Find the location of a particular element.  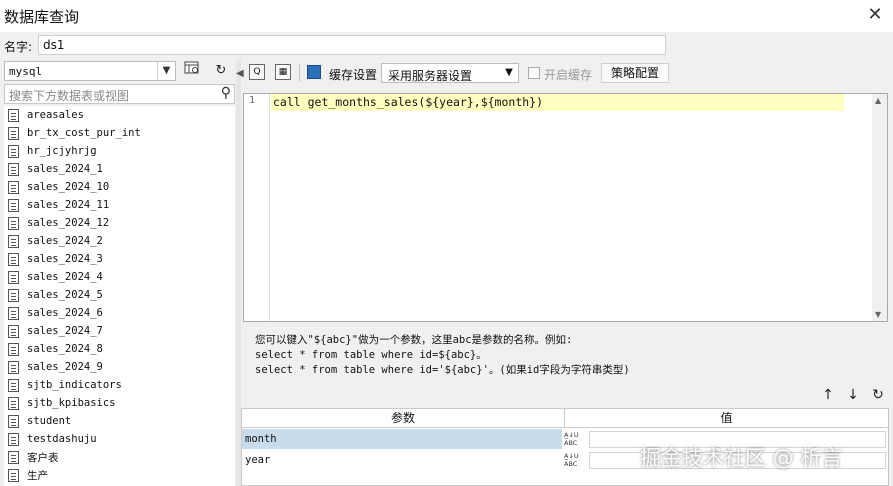

params-header: 参数 值 is located at coordinates (565, 418).